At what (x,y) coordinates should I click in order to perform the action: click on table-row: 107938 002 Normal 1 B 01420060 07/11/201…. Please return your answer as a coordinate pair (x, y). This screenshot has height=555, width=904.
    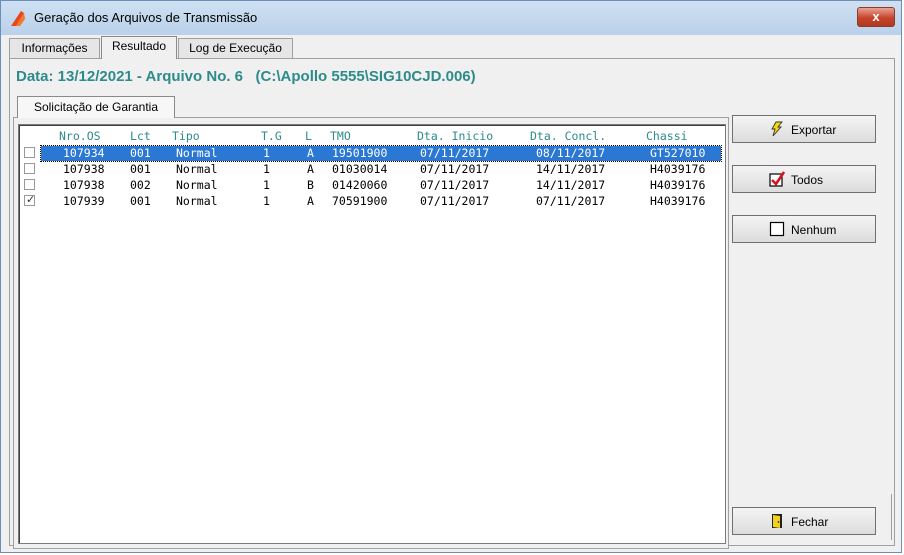
    Looking at the image, I should click on (372, 185).